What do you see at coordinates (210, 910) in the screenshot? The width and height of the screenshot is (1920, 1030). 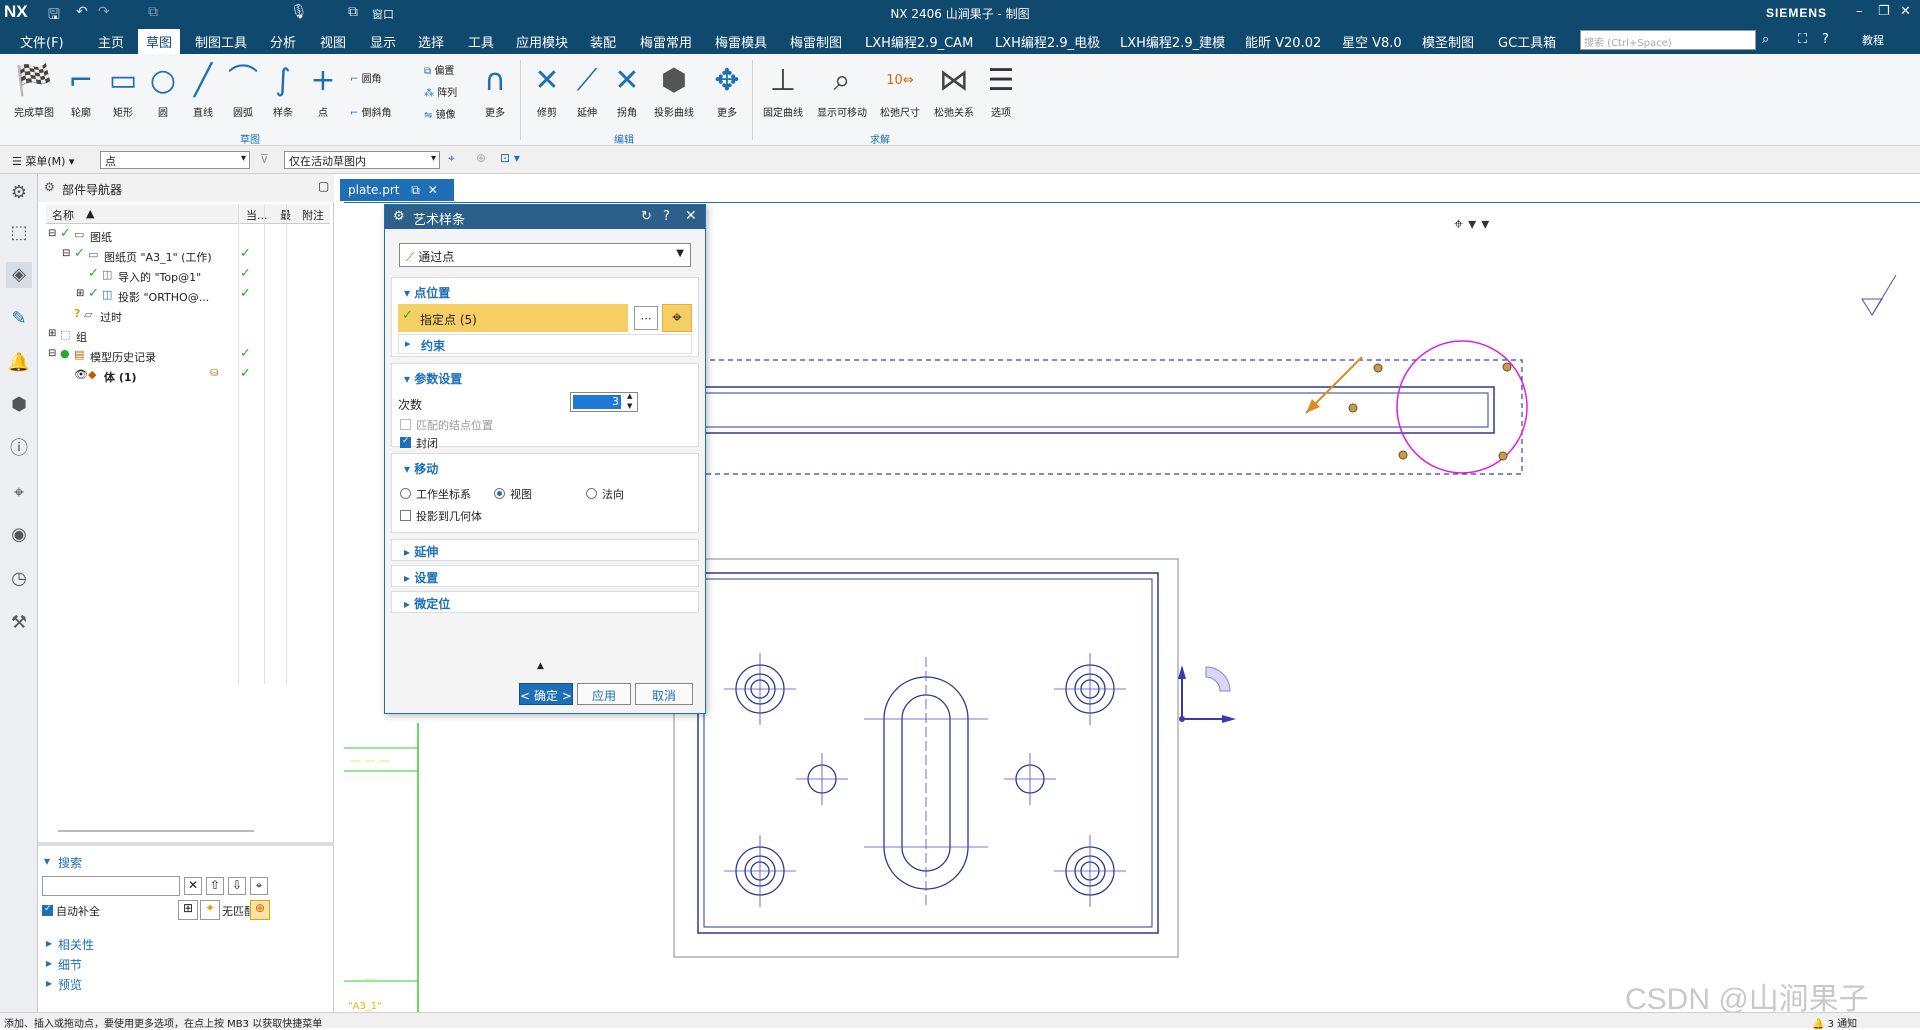 I see `sparkle-icon: ✦` at bounding box center [210, 910].